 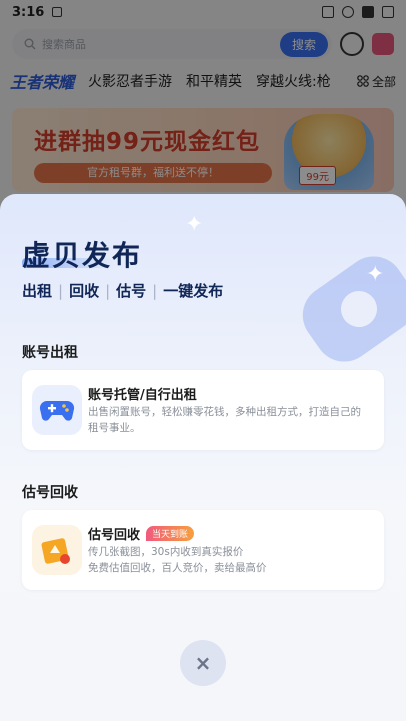 What do you see at coordinates (142, 395) in the screenshot?
I see `rent-card-title: 账号托管/自行出租` at bounding box center [142, 395].